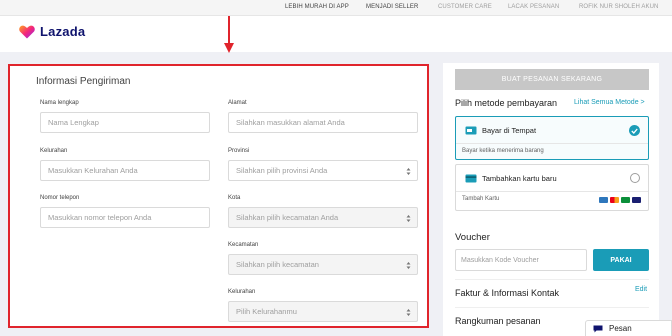  What do you see at coordinates (507, 293) in the screenshot?
I see `invoice-contact-title: Faktur & Informasi Kontak` at bounding box center [507, 293].